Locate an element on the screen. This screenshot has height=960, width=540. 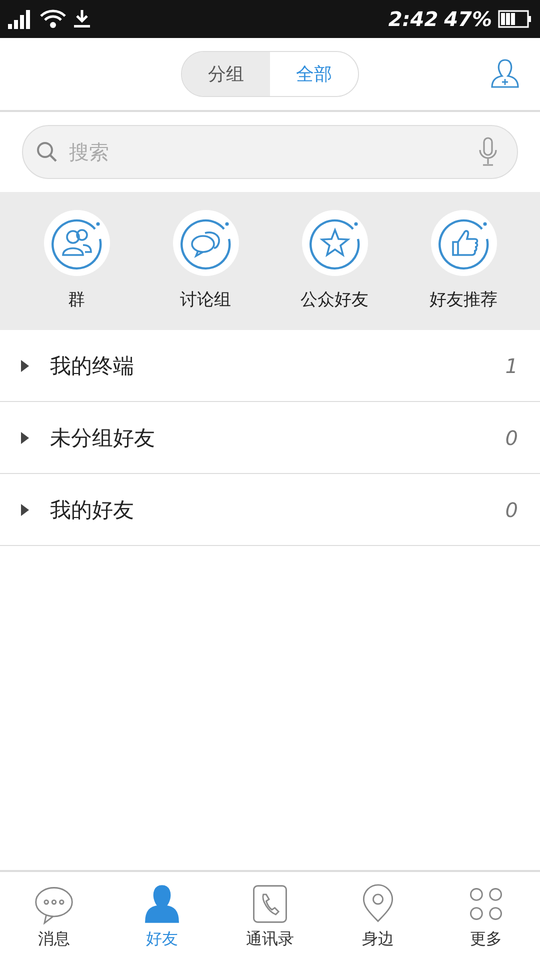
group-count: 1 is located at coordinates (511, 366).